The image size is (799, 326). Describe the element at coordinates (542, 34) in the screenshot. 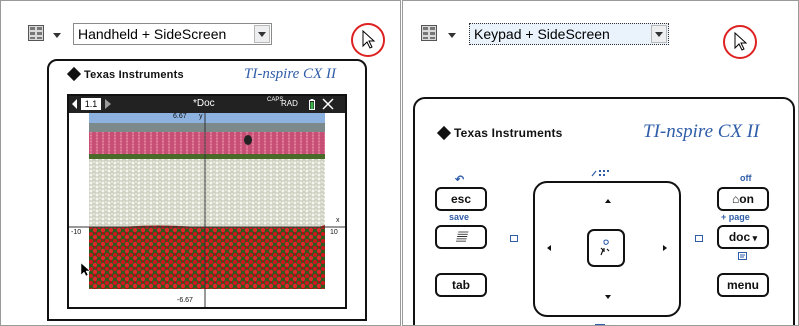

I see `view-mode-select-value: Keypad + SideScreen` at that location.